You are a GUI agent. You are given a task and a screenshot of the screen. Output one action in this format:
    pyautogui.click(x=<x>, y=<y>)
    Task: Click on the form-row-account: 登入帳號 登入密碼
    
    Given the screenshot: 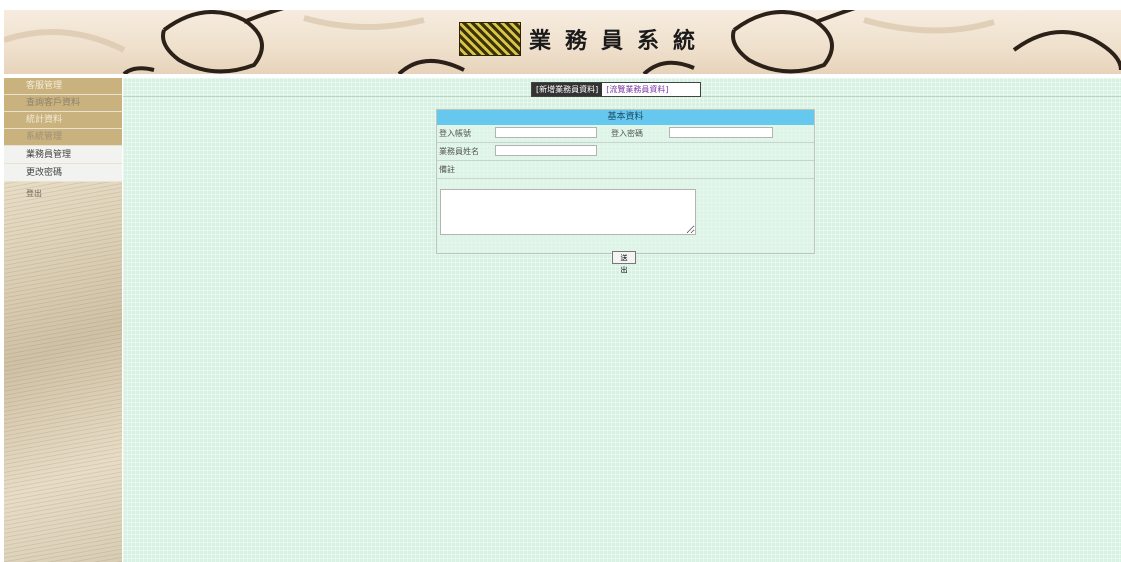 What is the action you would take?
    pyautogui.click(x=625, y=134)
    